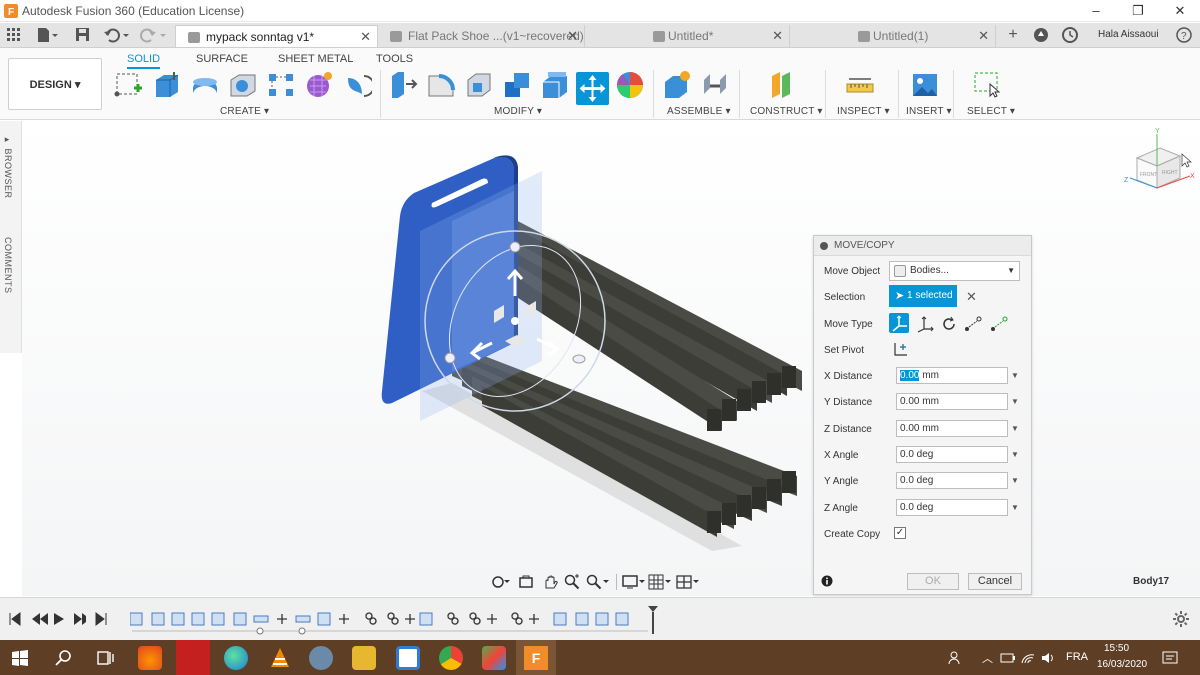 The image size is (1200, 675). Describe the element at coordinates (899, 323) in the screenshot. I see `free-move-type-button` at that location.